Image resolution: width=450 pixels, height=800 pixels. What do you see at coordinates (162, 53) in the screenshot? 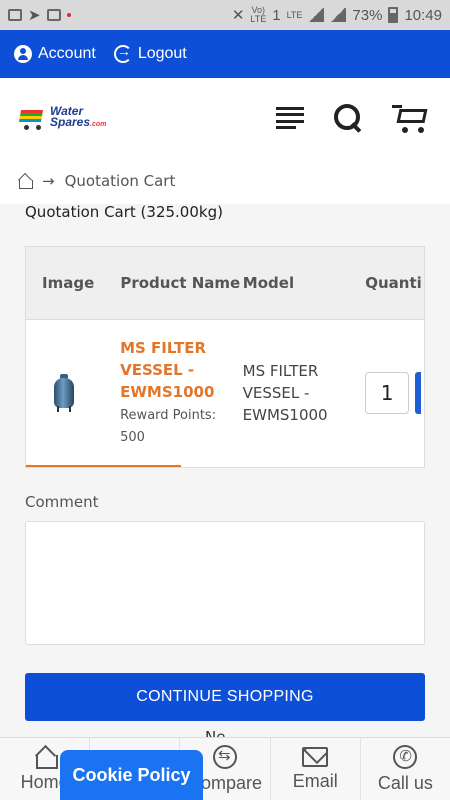
I see `logout-label: Logout` at bounding box center [162, 53].